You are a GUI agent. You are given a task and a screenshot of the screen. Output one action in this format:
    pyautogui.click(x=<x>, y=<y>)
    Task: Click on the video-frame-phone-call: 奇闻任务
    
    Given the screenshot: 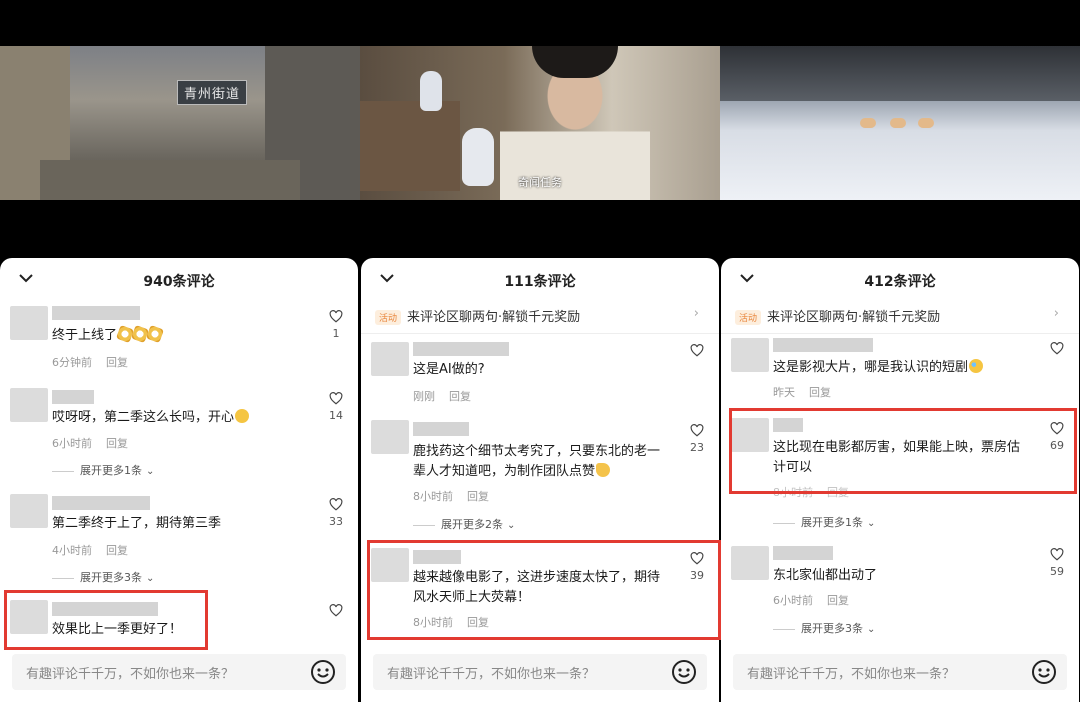 What is the action you would take?
    pyautogui.click(x=540, y=123)
    